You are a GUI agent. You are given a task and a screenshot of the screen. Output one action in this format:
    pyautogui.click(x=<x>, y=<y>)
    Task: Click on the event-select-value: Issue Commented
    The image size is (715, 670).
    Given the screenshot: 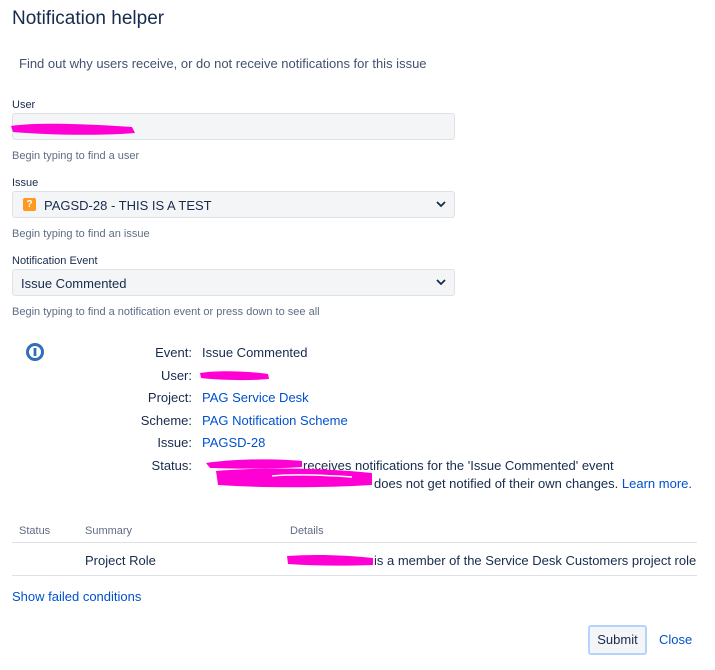 What is the action you would take?
    pyautogui.click(x=74, y=283)
    